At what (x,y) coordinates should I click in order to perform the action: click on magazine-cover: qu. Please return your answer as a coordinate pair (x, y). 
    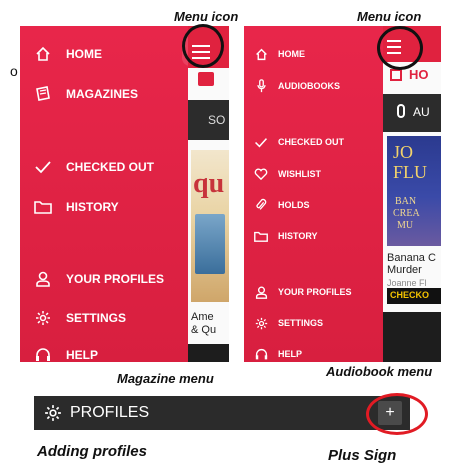
    Looking at the image, I should click on (210, 226).